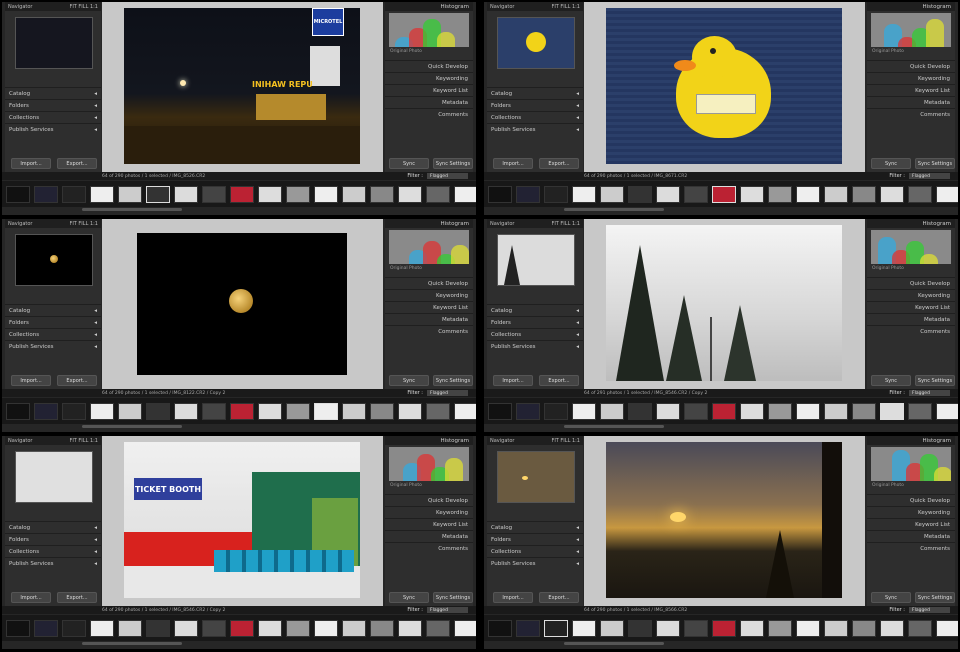  What do you see at coordinates (242, 521) in the screenshot?
I see `main-view: TICKET BOOTH` at bounding box center [242, 521].